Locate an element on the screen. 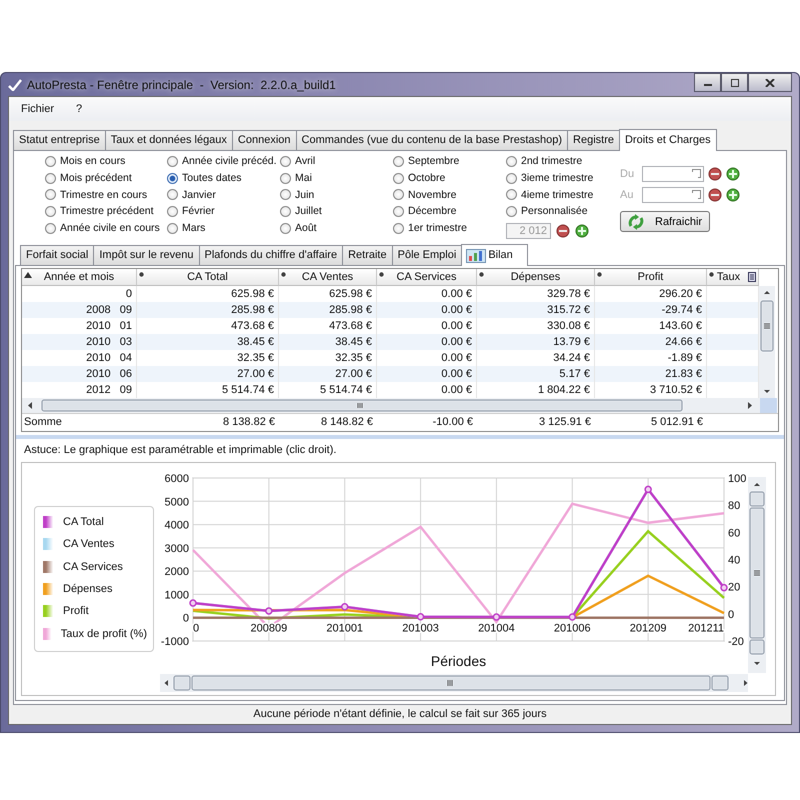 The width and height of the screenshot is (800, 800). radio-option: Février is located at coordinates (223, 211).